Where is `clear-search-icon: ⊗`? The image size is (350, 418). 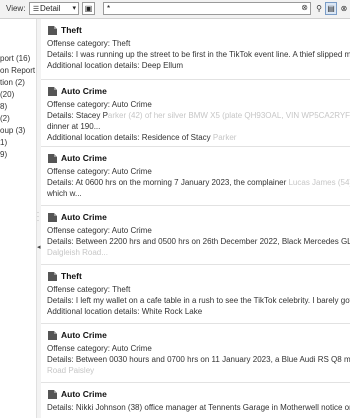
clear-search-icon: ⊗ is located at coordinates (344, 8).